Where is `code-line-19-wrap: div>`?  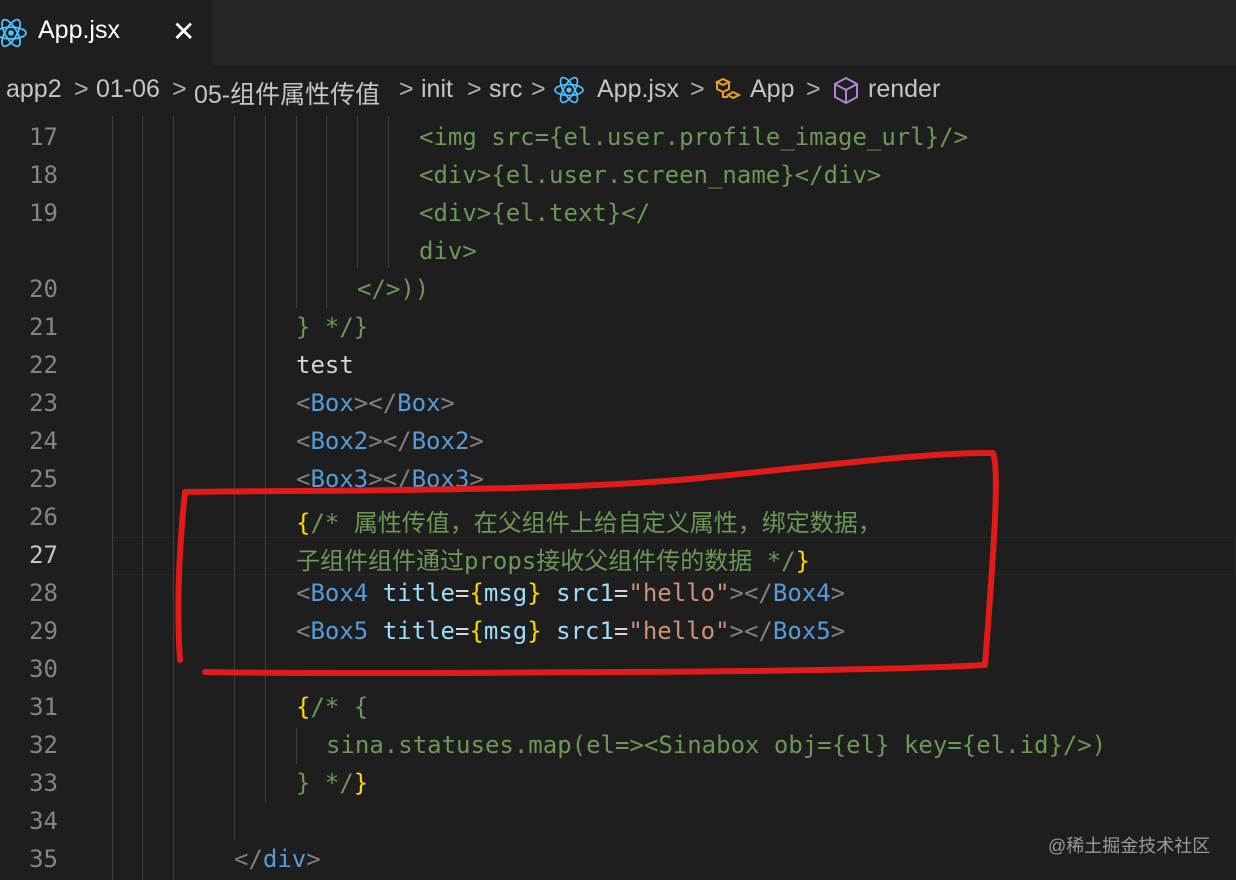
code-line-19-wrap: div> is located at coordinates (448, 251).